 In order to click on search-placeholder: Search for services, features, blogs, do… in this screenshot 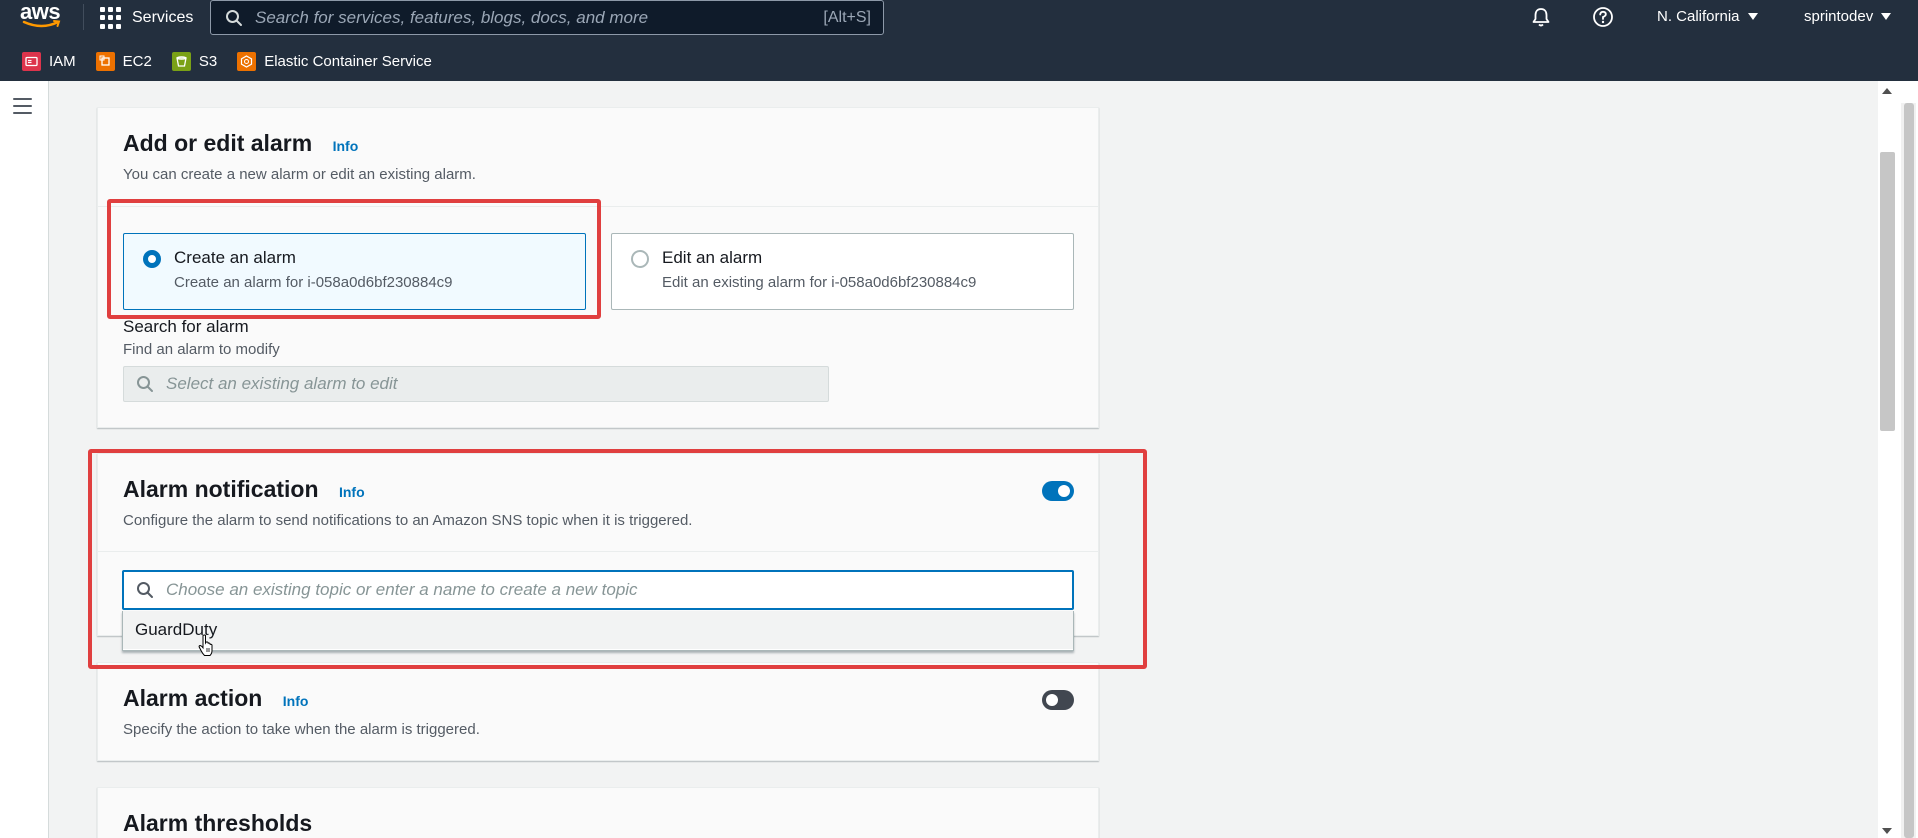, I will do `click(452, 17)`.